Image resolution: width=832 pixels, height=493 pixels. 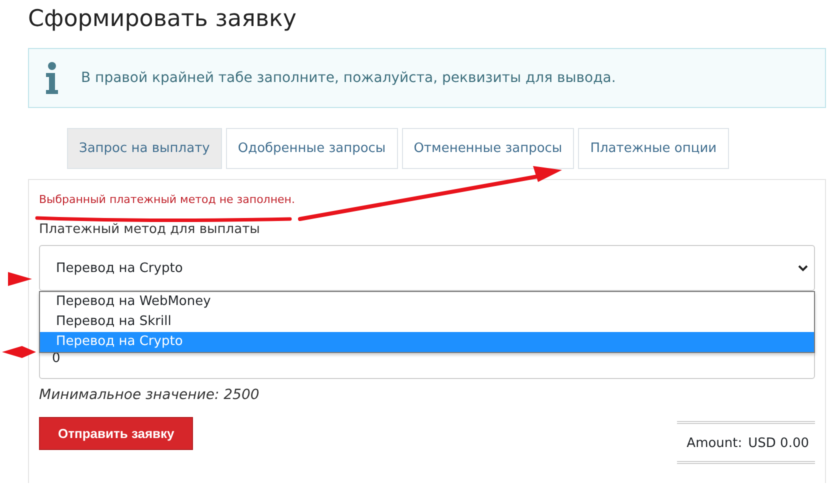 I want to click on method-select: Перевод на Crypto, so click(x=427, y=268).